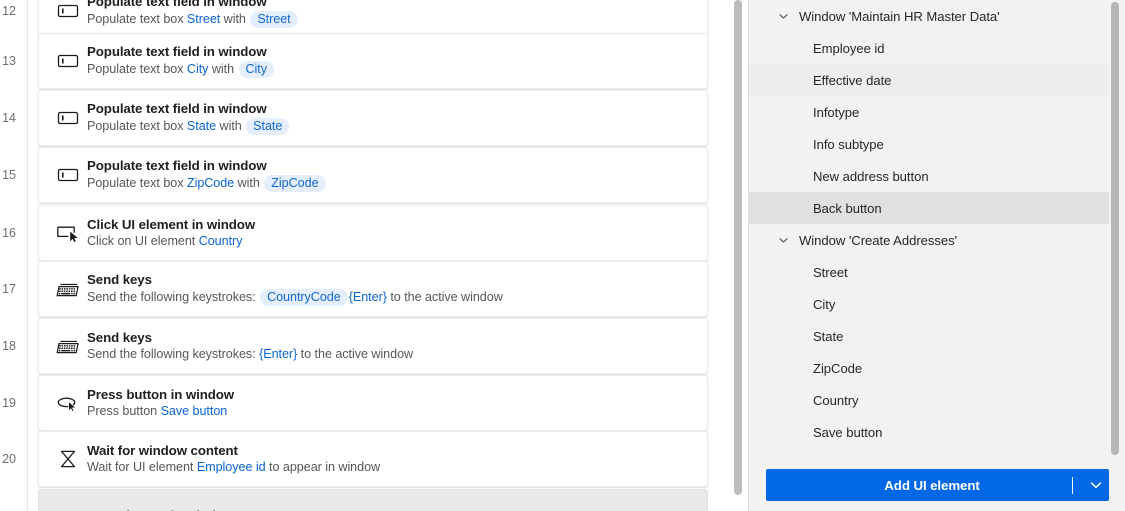 This screenshot has height=511, width=1125. What do you see at coordinates (203, 19) in the screenshot?
I see `ui-element-link: Street` at bounding box center [203, 19].